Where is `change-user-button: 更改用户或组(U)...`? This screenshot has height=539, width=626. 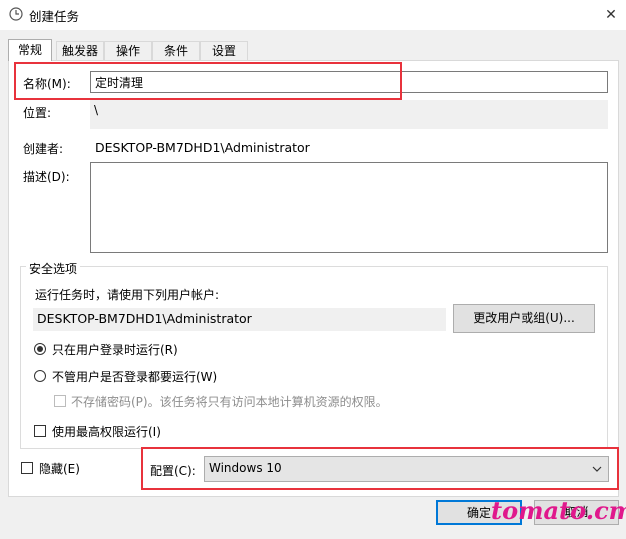
change-user-button: 更改用户或组(U)... is located at coordinates (524, 318).